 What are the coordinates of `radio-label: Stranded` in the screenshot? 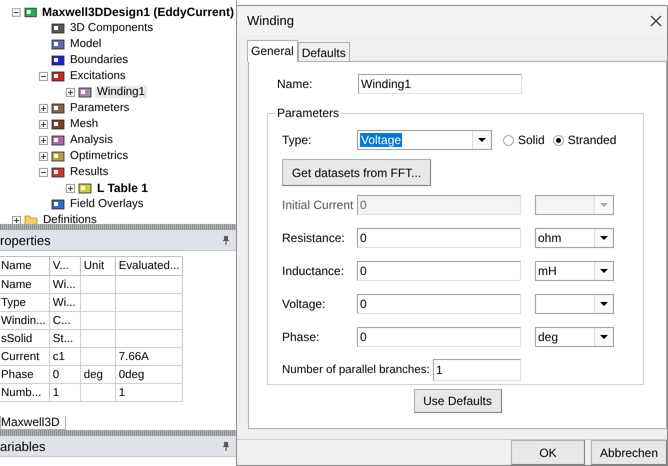 It's located at (592, 140).